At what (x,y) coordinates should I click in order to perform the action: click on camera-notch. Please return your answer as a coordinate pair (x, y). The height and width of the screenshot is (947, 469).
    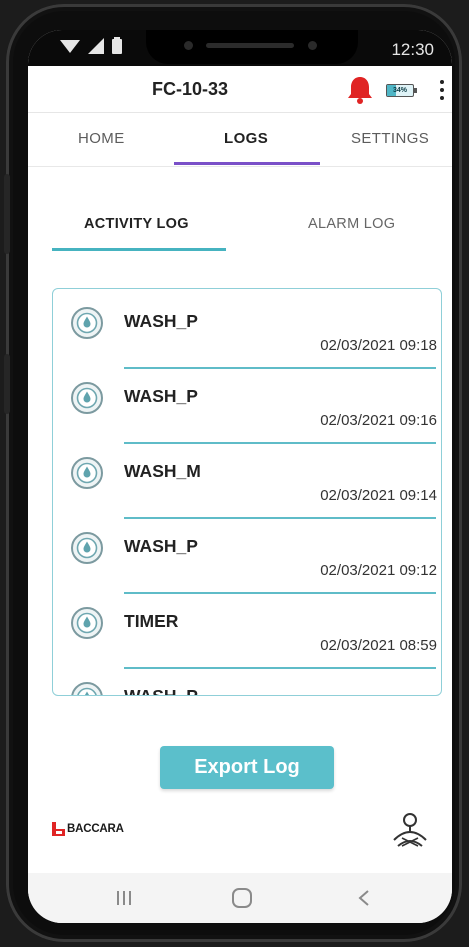
    Looking at the image, I should click on (252, 47).